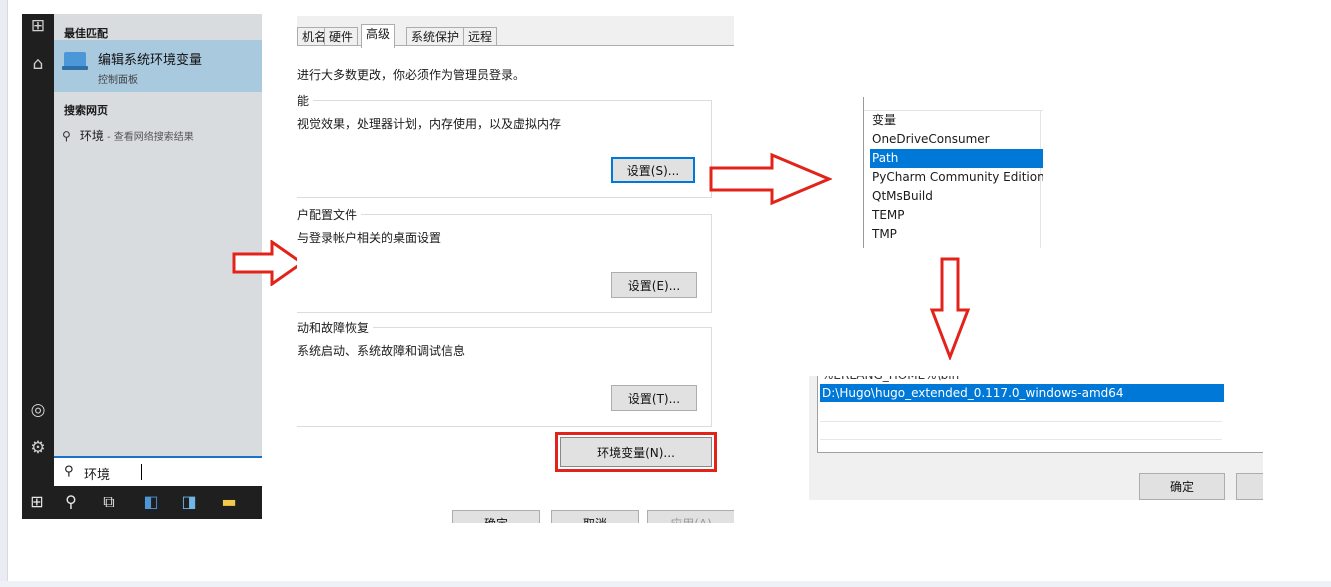 The image size is (1331, 587). What do you see at coordinates (97, 473) in the screenshot?
I see `start-search-input: 环境` at bounding box center [97, 473].